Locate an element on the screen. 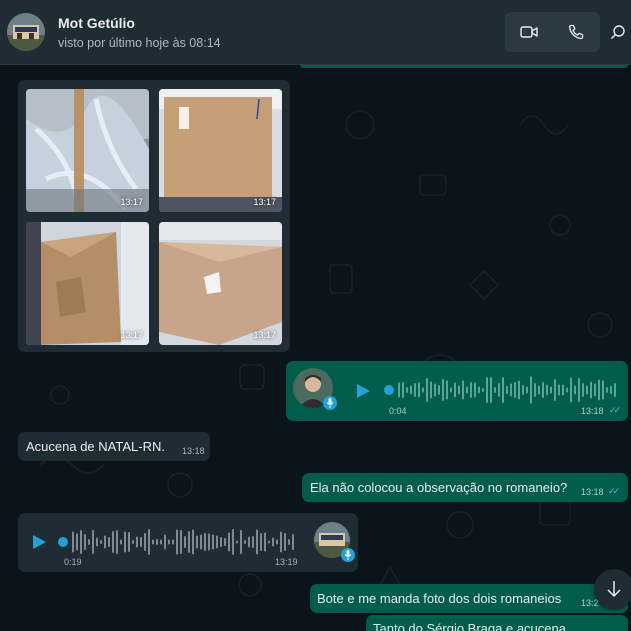  scroll-to-bottom-button is located at coordinates (612, 589).